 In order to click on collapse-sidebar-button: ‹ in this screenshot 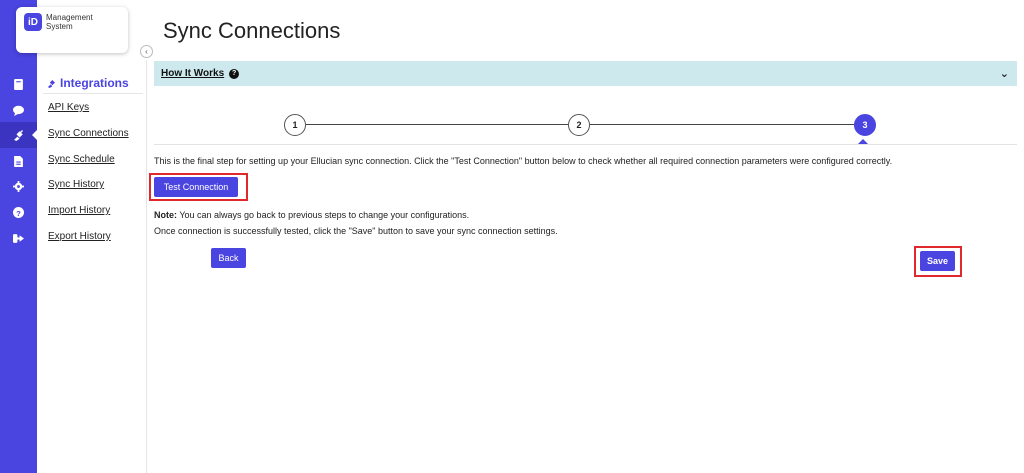, I will do `click(146, 51)`.